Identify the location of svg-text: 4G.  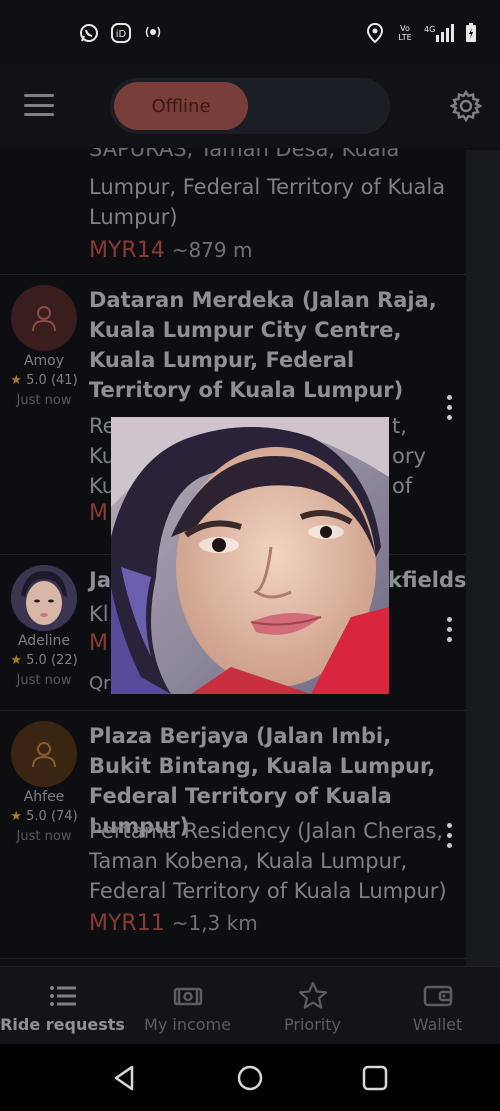
(429, 29).